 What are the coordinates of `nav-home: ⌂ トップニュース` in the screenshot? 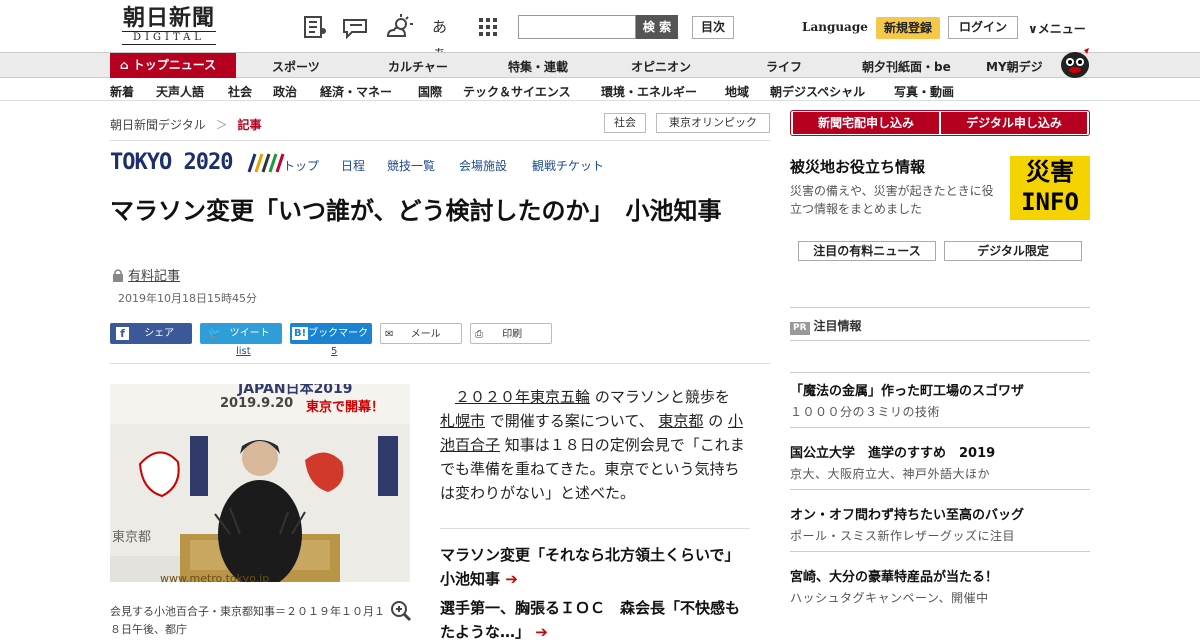 It's located at (173, 65).